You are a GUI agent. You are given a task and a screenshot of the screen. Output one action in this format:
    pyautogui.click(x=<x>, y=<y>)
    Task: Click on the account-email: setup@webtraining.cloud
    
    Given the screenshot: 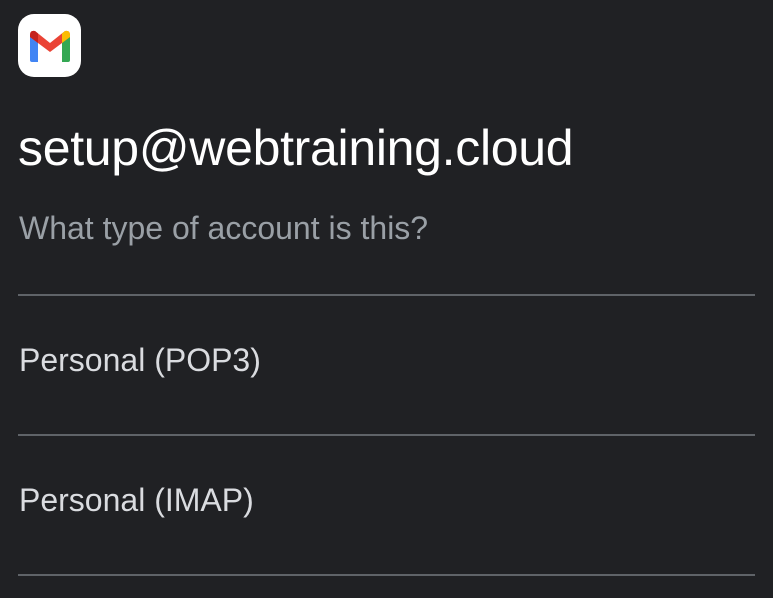 What is the action you would take?
    pyautogui.click(x=296, y=148)
    